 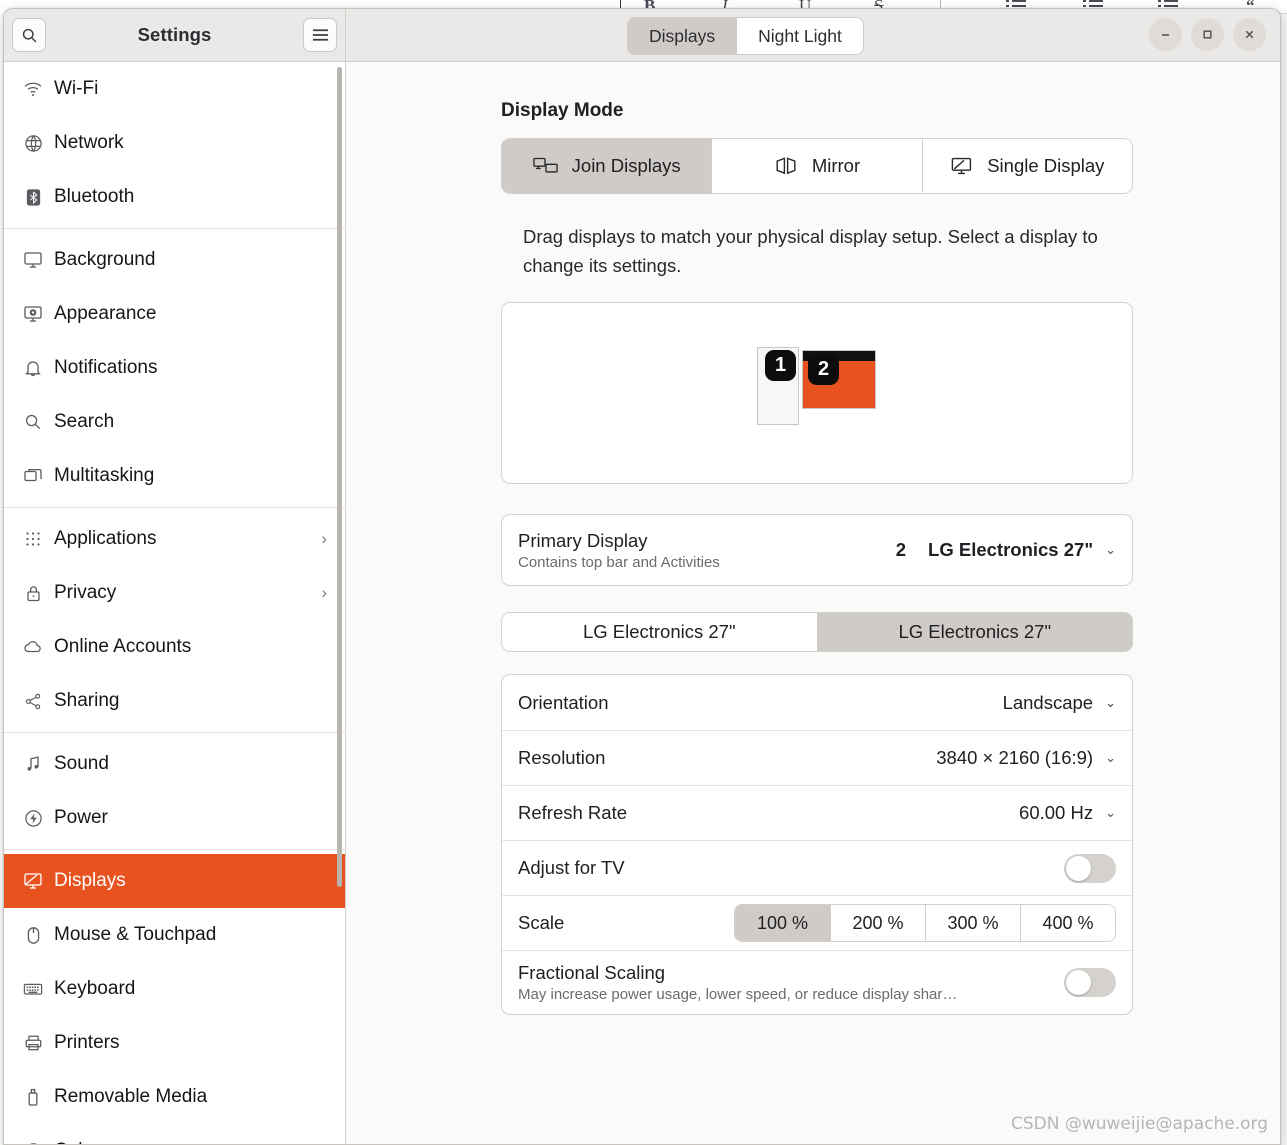 What do you see at coordinates (572, 812) in the screenshot?
I see `refresh-rate-label: Refresh Rate` at bounding box center [572, 812].